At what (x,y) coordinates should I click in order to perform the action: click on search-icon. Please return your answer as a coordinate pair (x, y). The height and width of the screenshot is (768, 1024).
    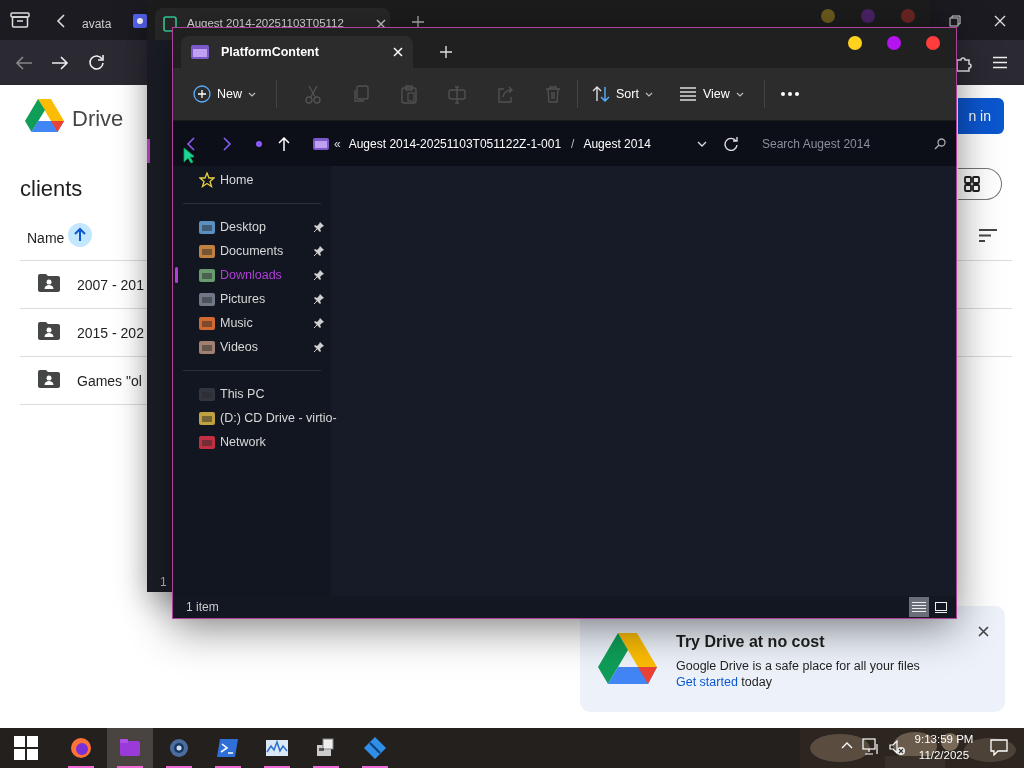
    Looking at the image, I should click on (940, 143).